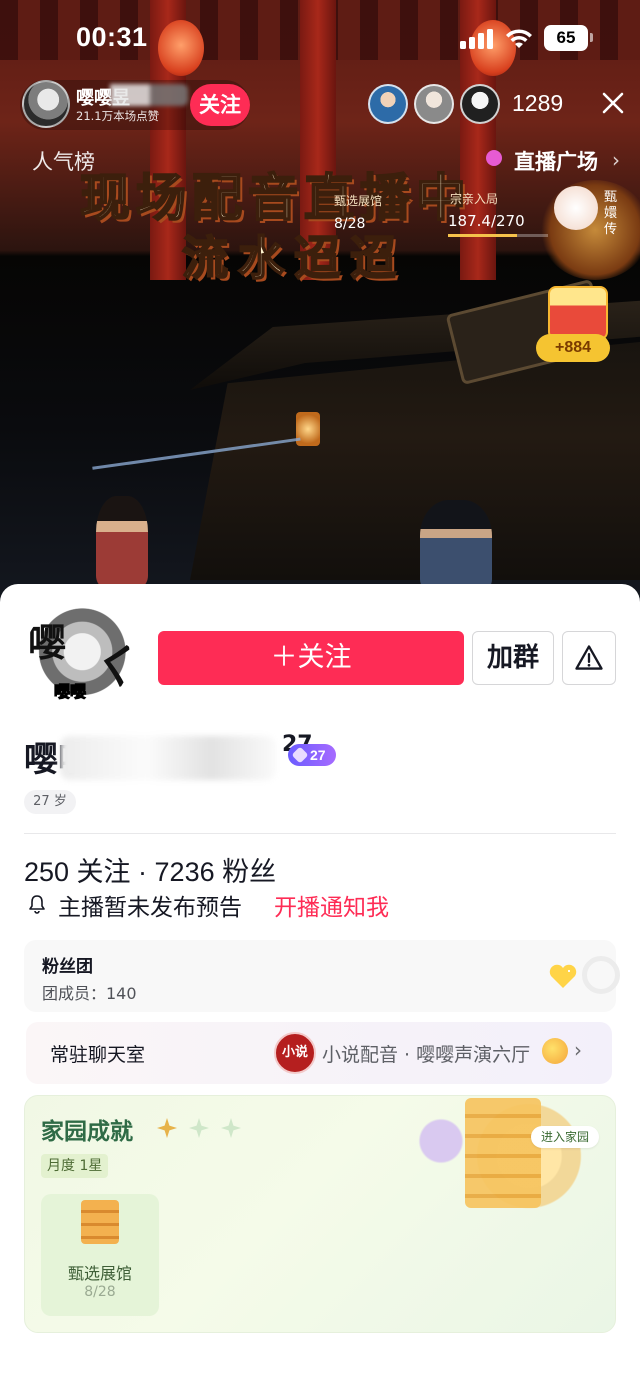 The height and width of the screenshot is (1385, 640). I want to click on status-bar: 00:31 65, so click(320, 38).